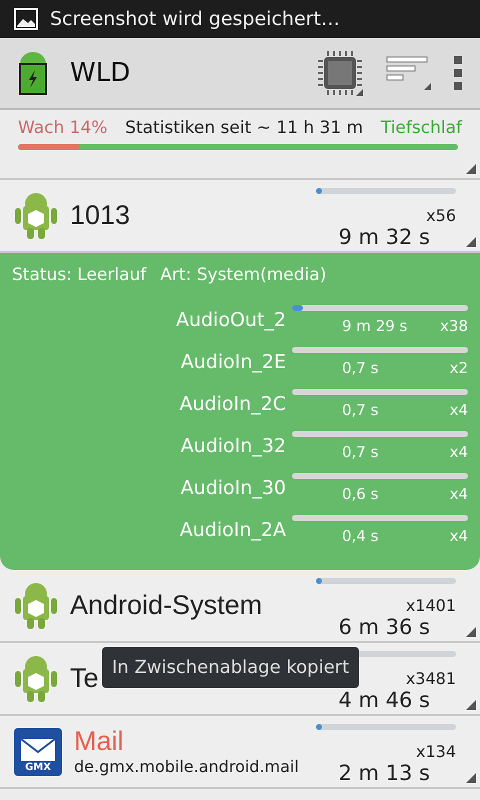  Describe the element at coordinates (166, 605) in the screenshot. I see `app-name: Android-System` at that location.